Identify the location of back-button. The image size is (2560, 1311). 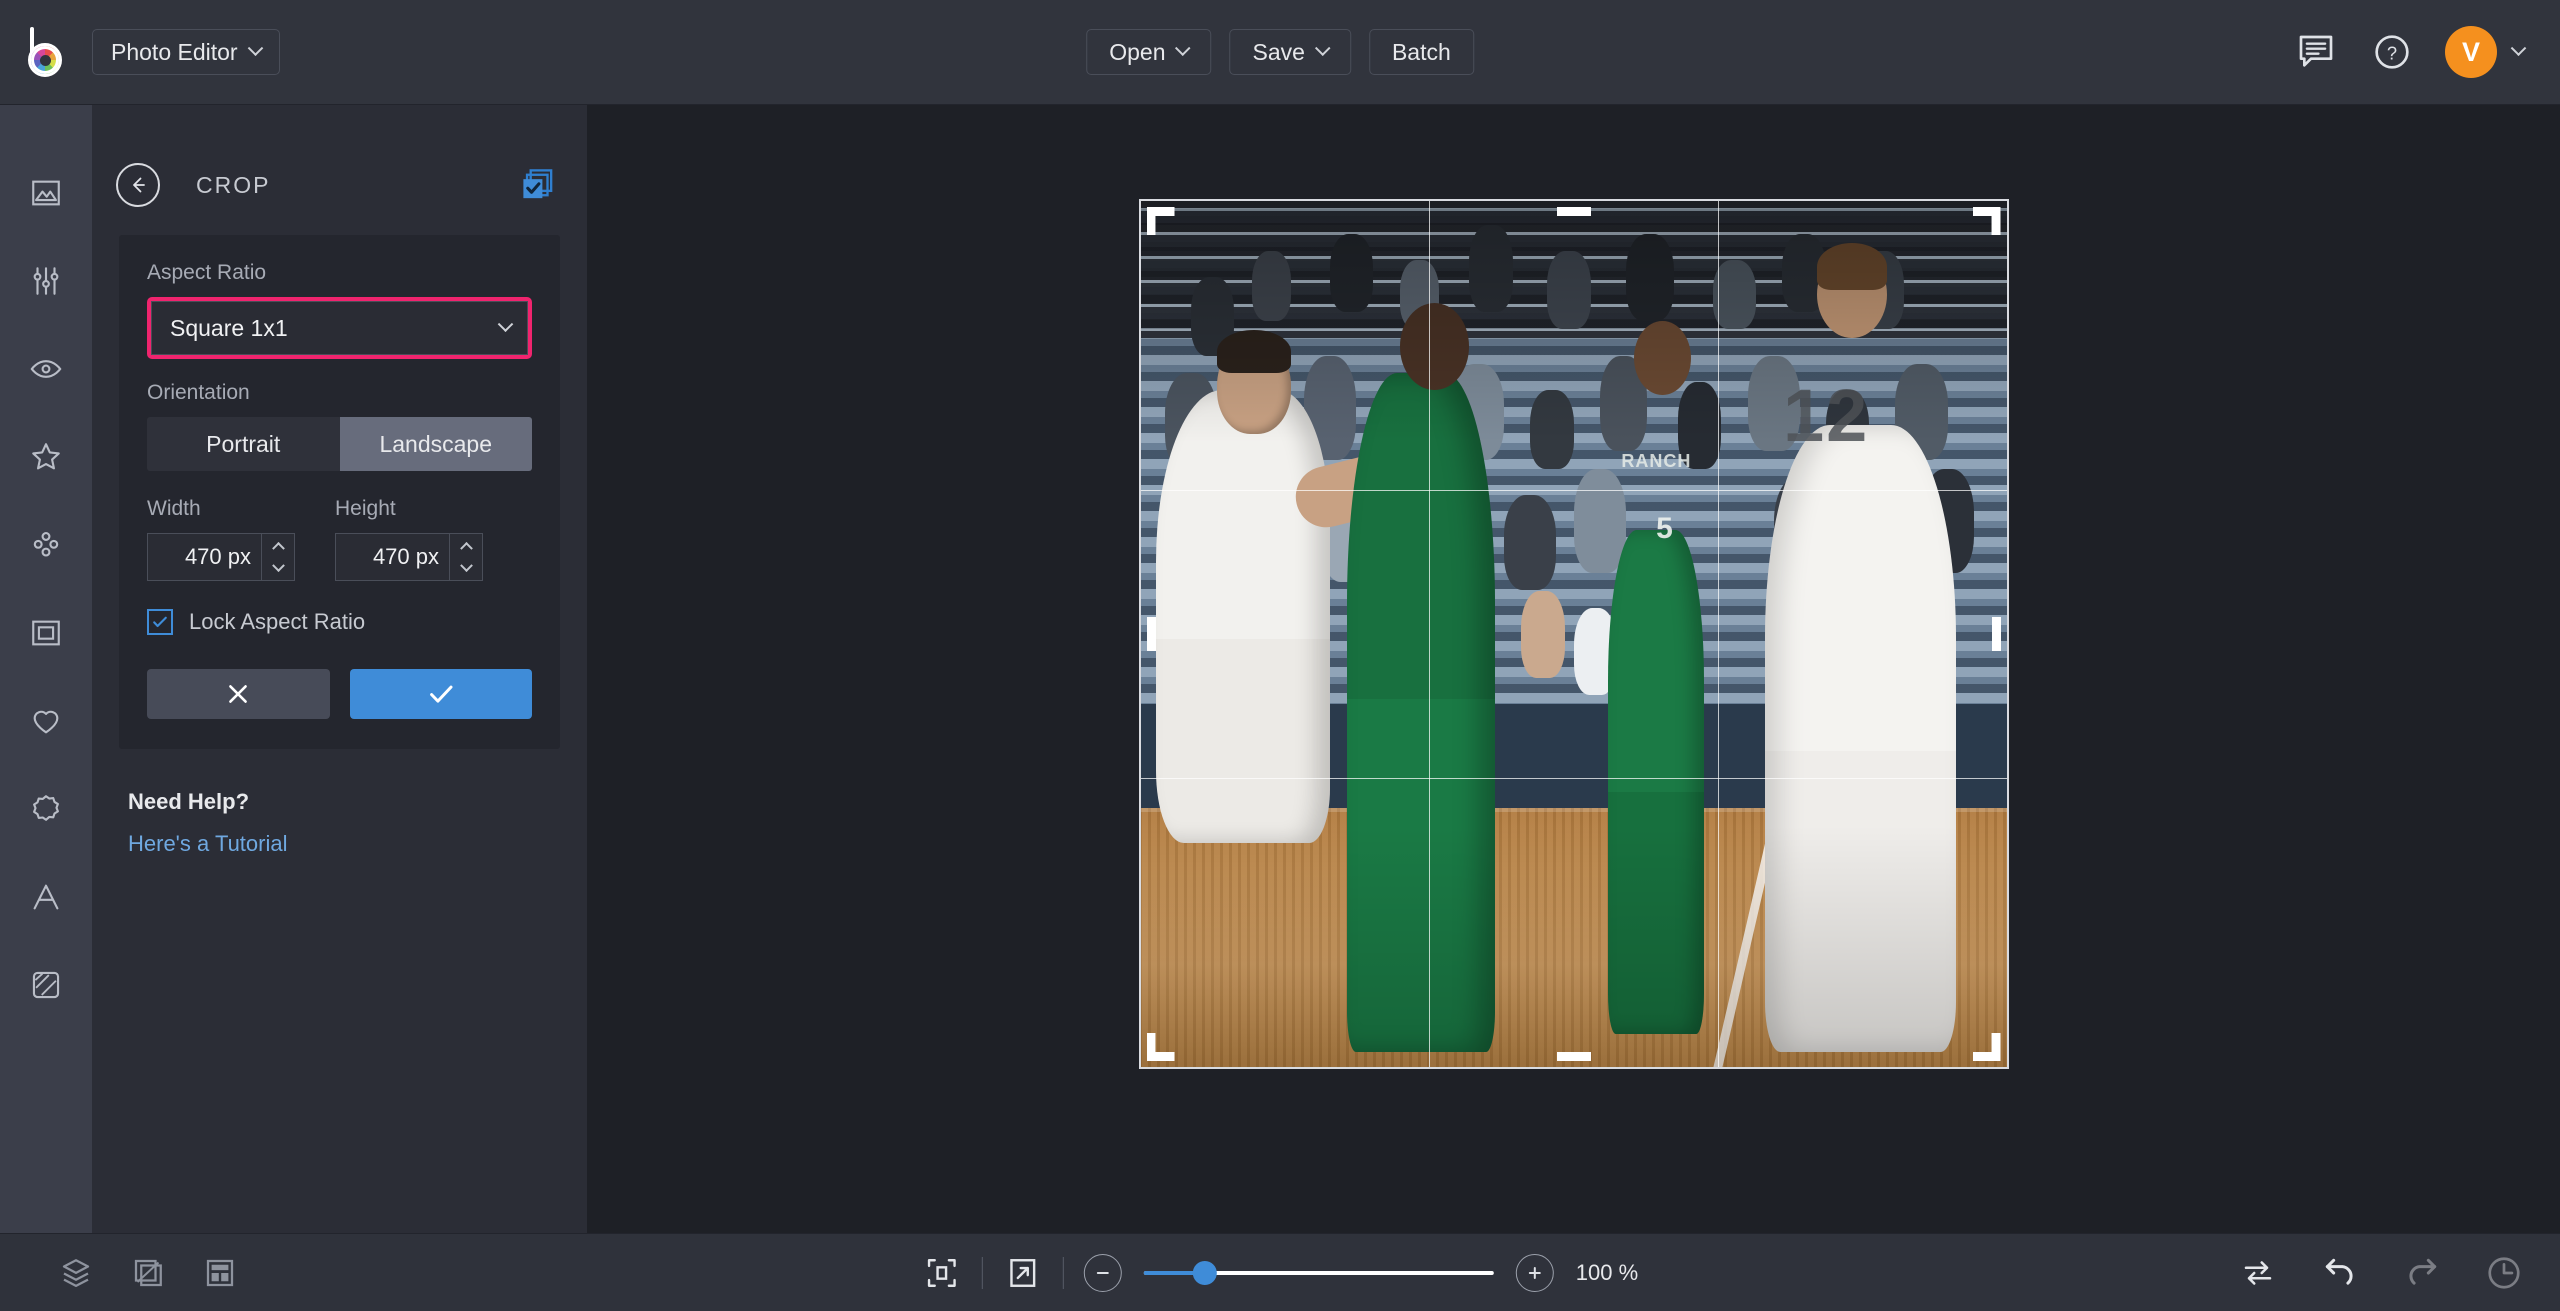
(138, 185).